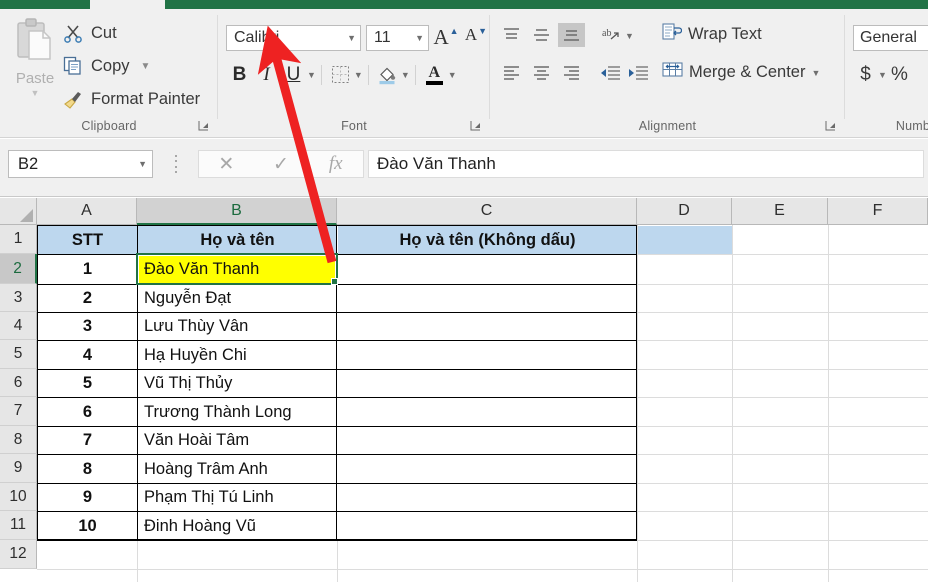 The height and width of the screenshot is (582, 928). Describe the element at coordinates (351, 38) in the screenshot. I see `font-name-caret-icon: ▼` at that location.